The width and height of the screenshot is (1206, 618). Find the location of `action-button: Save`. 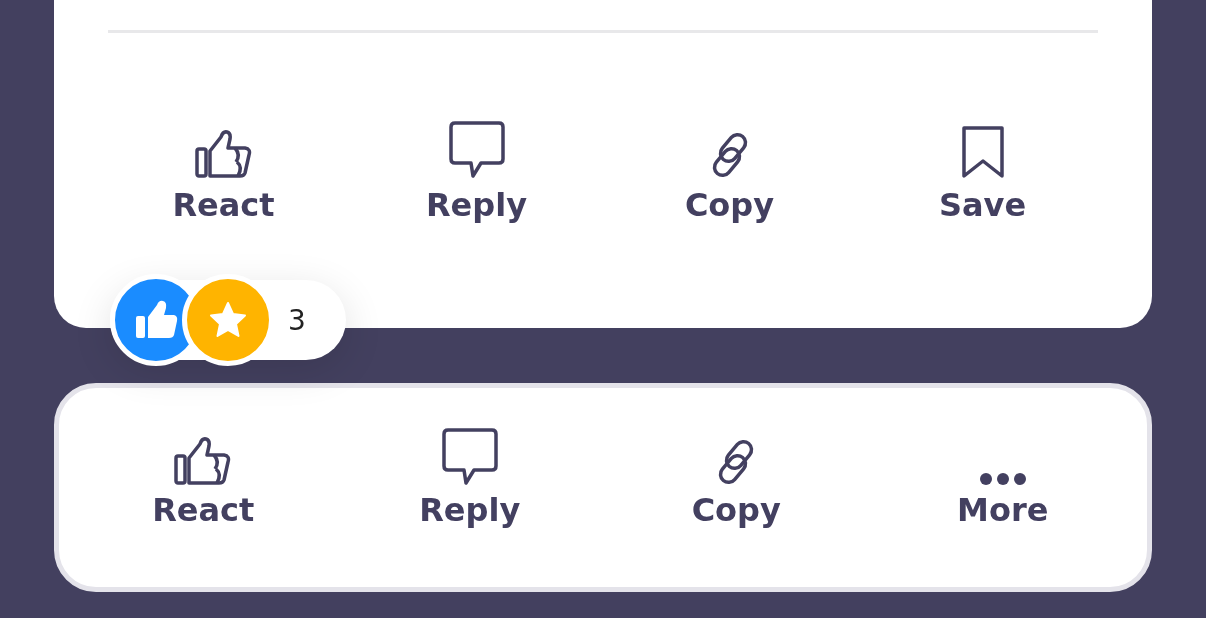

action-button: Save is located at coordinates (982, 172).